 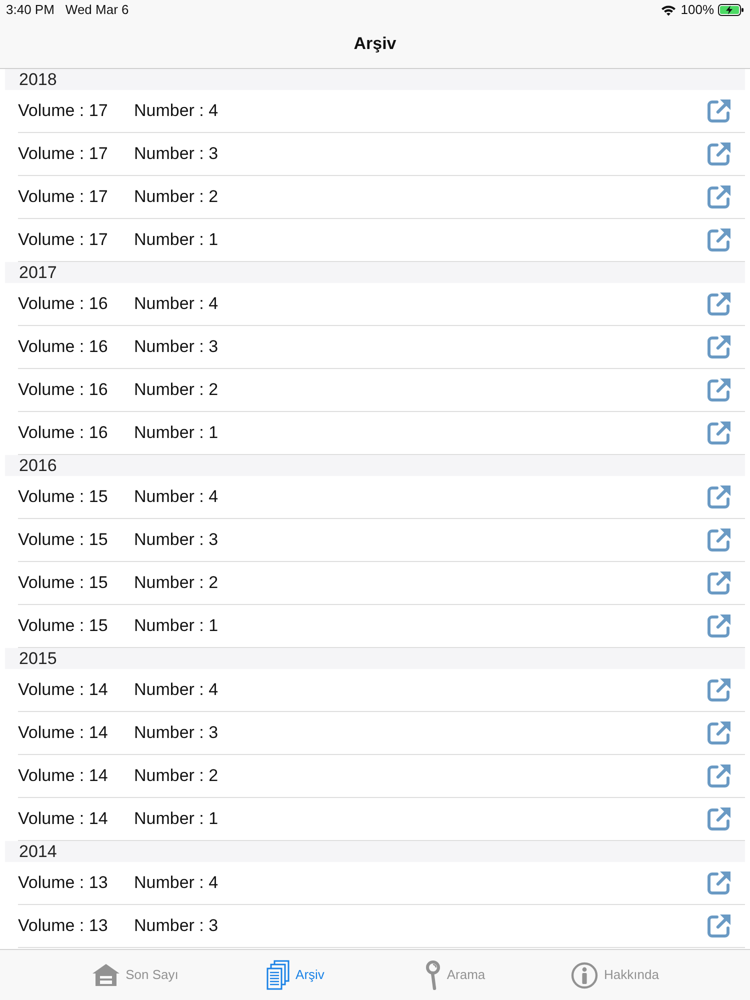 I want to click on search-icon, so click(x=432, y=975).